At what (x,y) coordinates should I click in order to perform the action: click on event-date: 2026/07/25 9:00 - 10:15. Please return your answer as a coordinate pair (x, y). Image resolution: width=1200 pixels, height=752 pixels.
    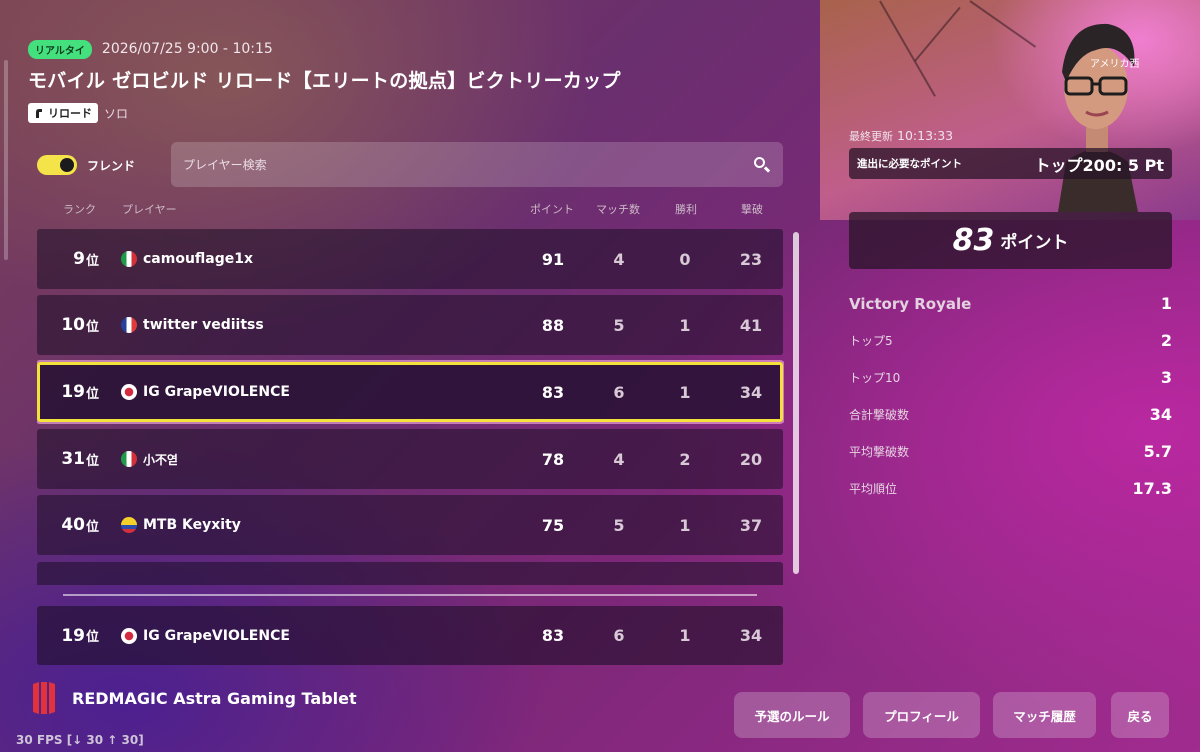
    Looking at the image, I should click on (187, 49).